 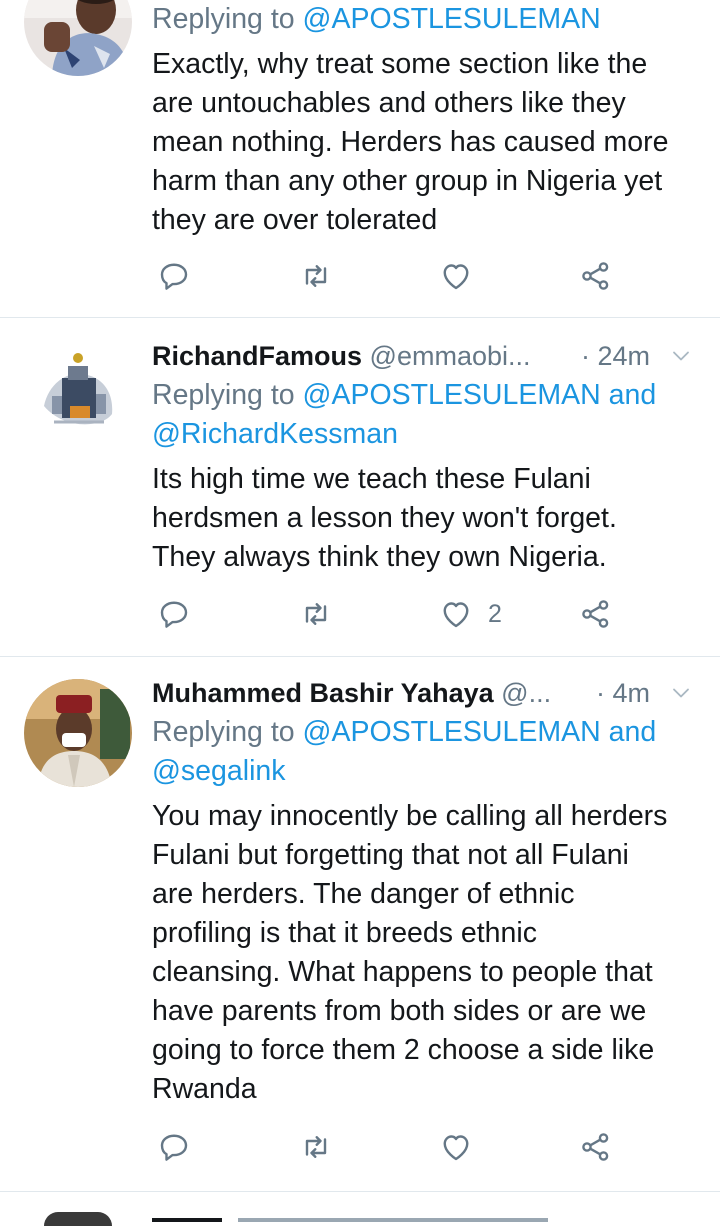 I want to click on next-tweet-header-edge, so click(x=350, y=1220).